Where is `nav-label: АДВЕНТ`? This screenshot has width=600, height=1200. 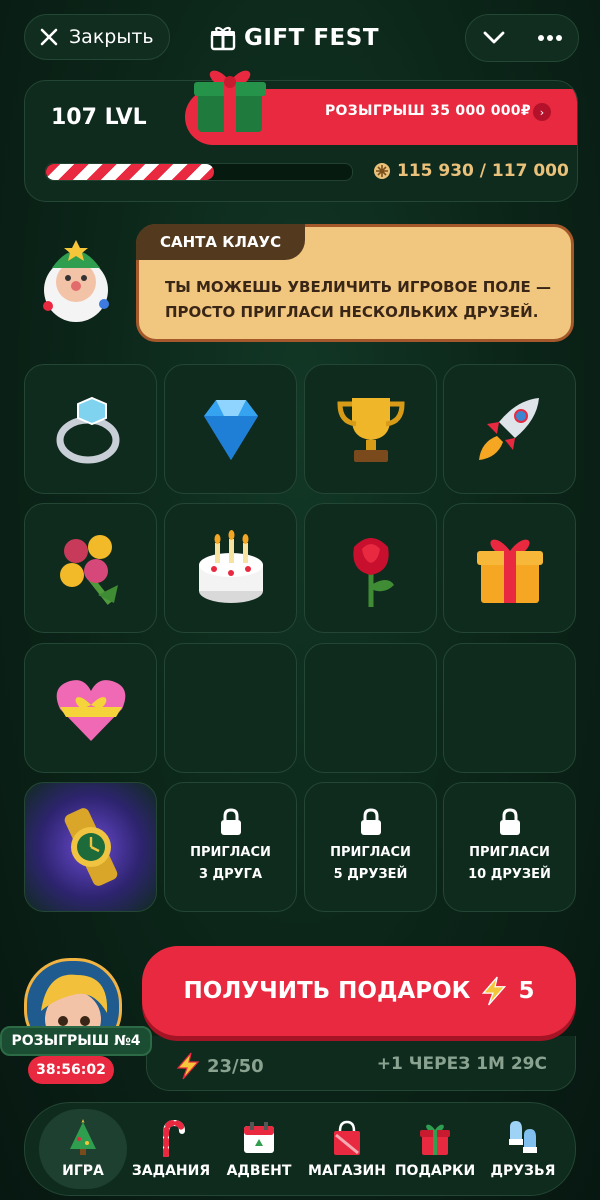
nav-label: АДВЕНТ is located at coordinates (259, 1171).